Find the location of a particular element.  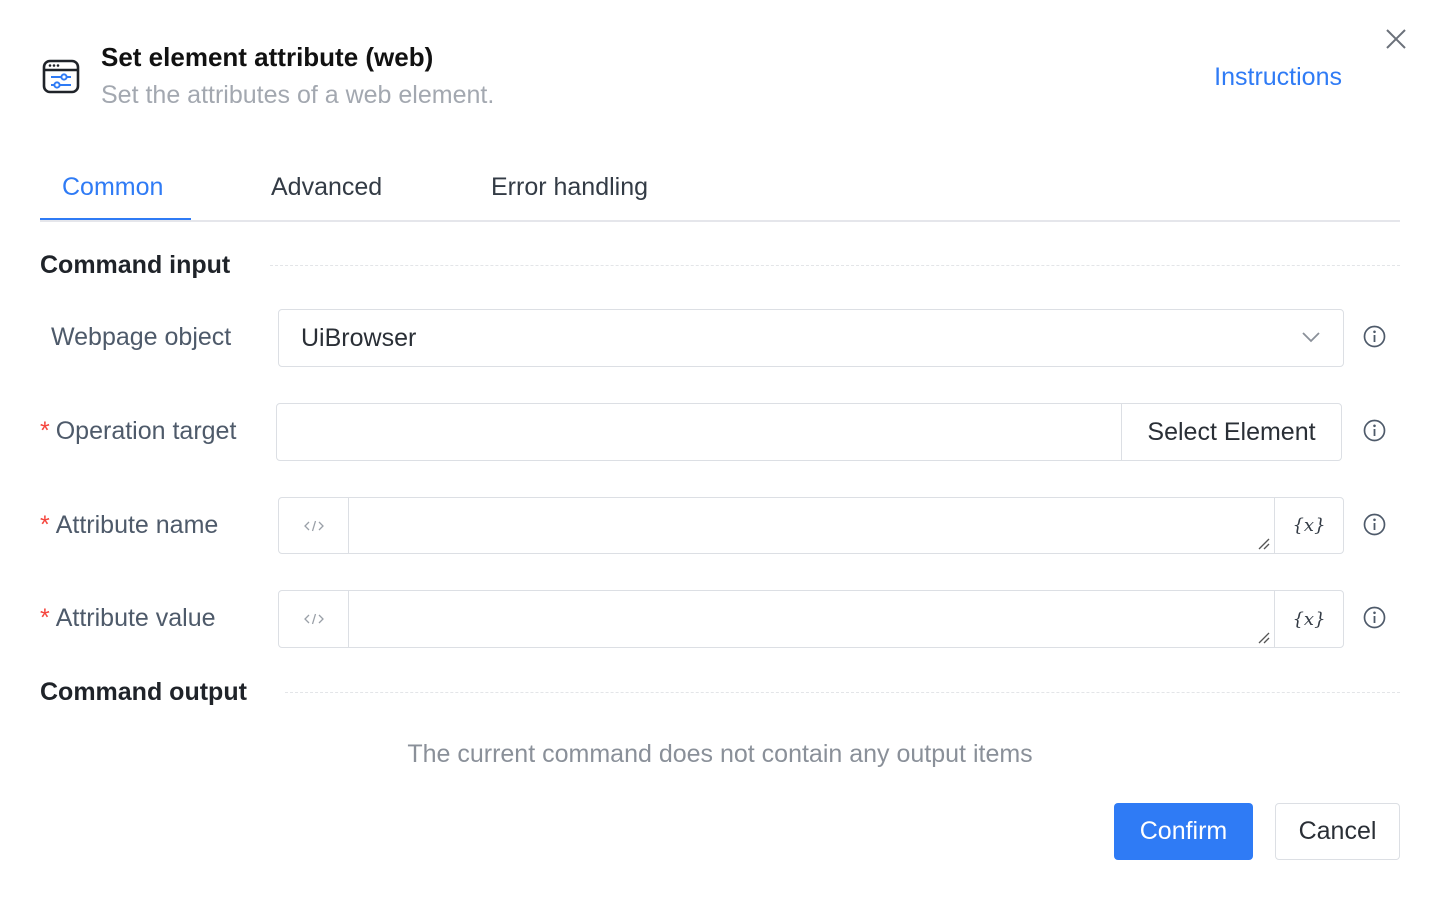

instructions-link: Instructions is located at coordinates (1278, 77).